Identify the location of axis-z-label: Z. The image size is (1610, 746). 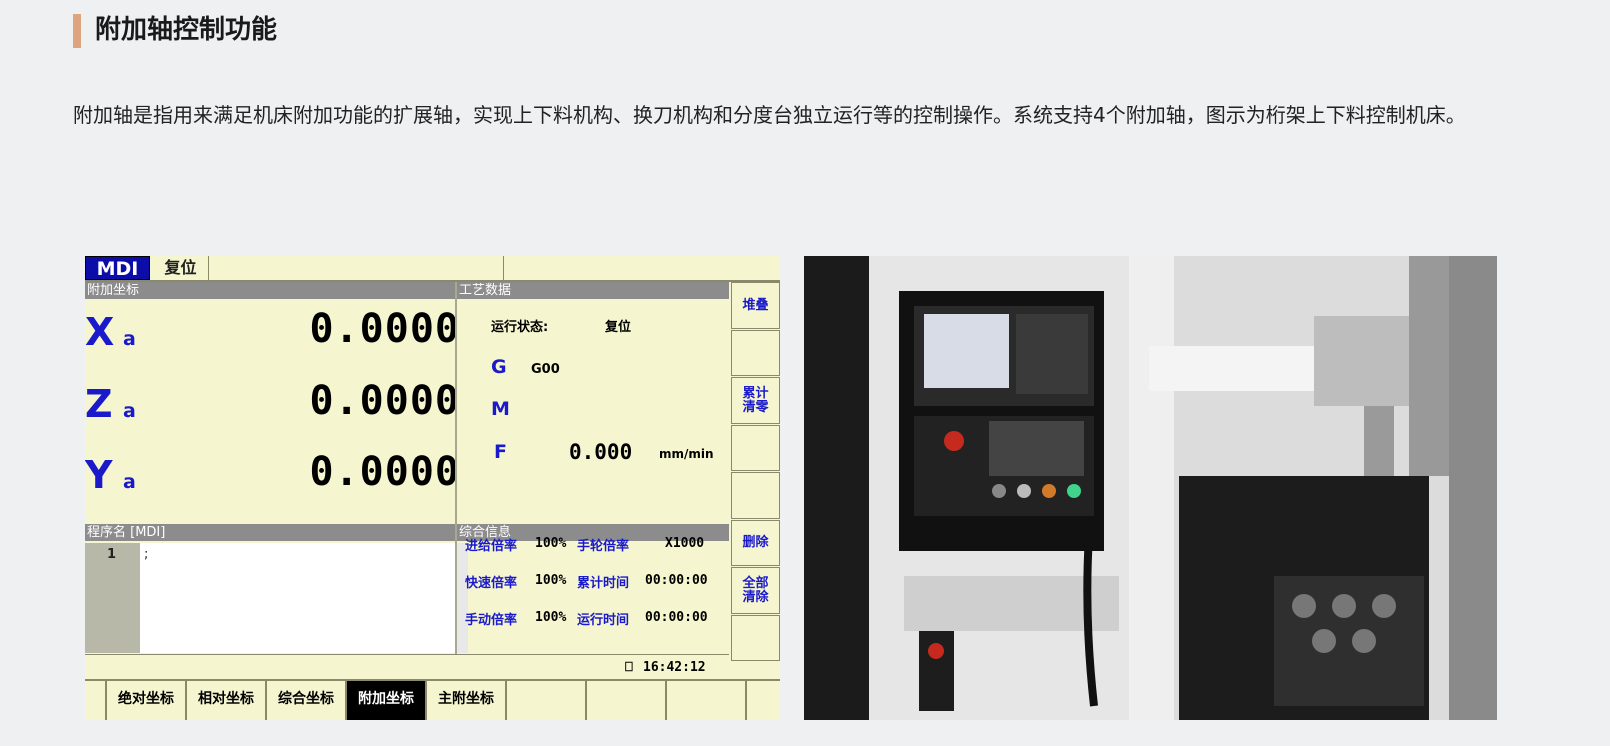
(99, 404).